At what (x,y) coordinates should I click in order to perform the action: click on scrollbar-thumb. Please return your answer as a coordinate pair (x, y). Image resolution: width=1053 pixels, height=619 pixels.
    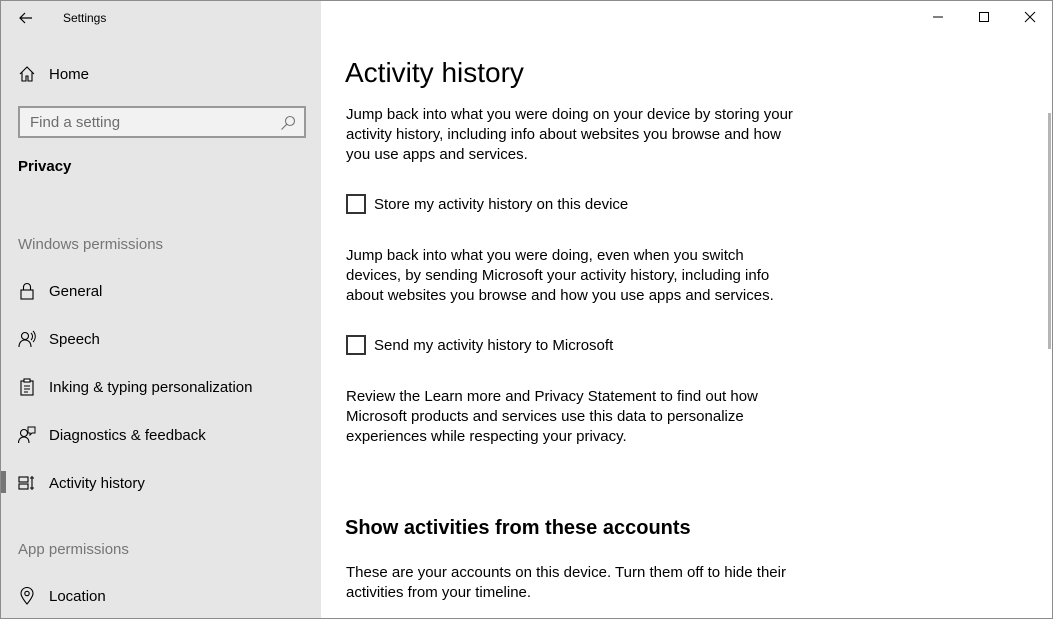
    Looking at the image, I should click on (1049, 231).